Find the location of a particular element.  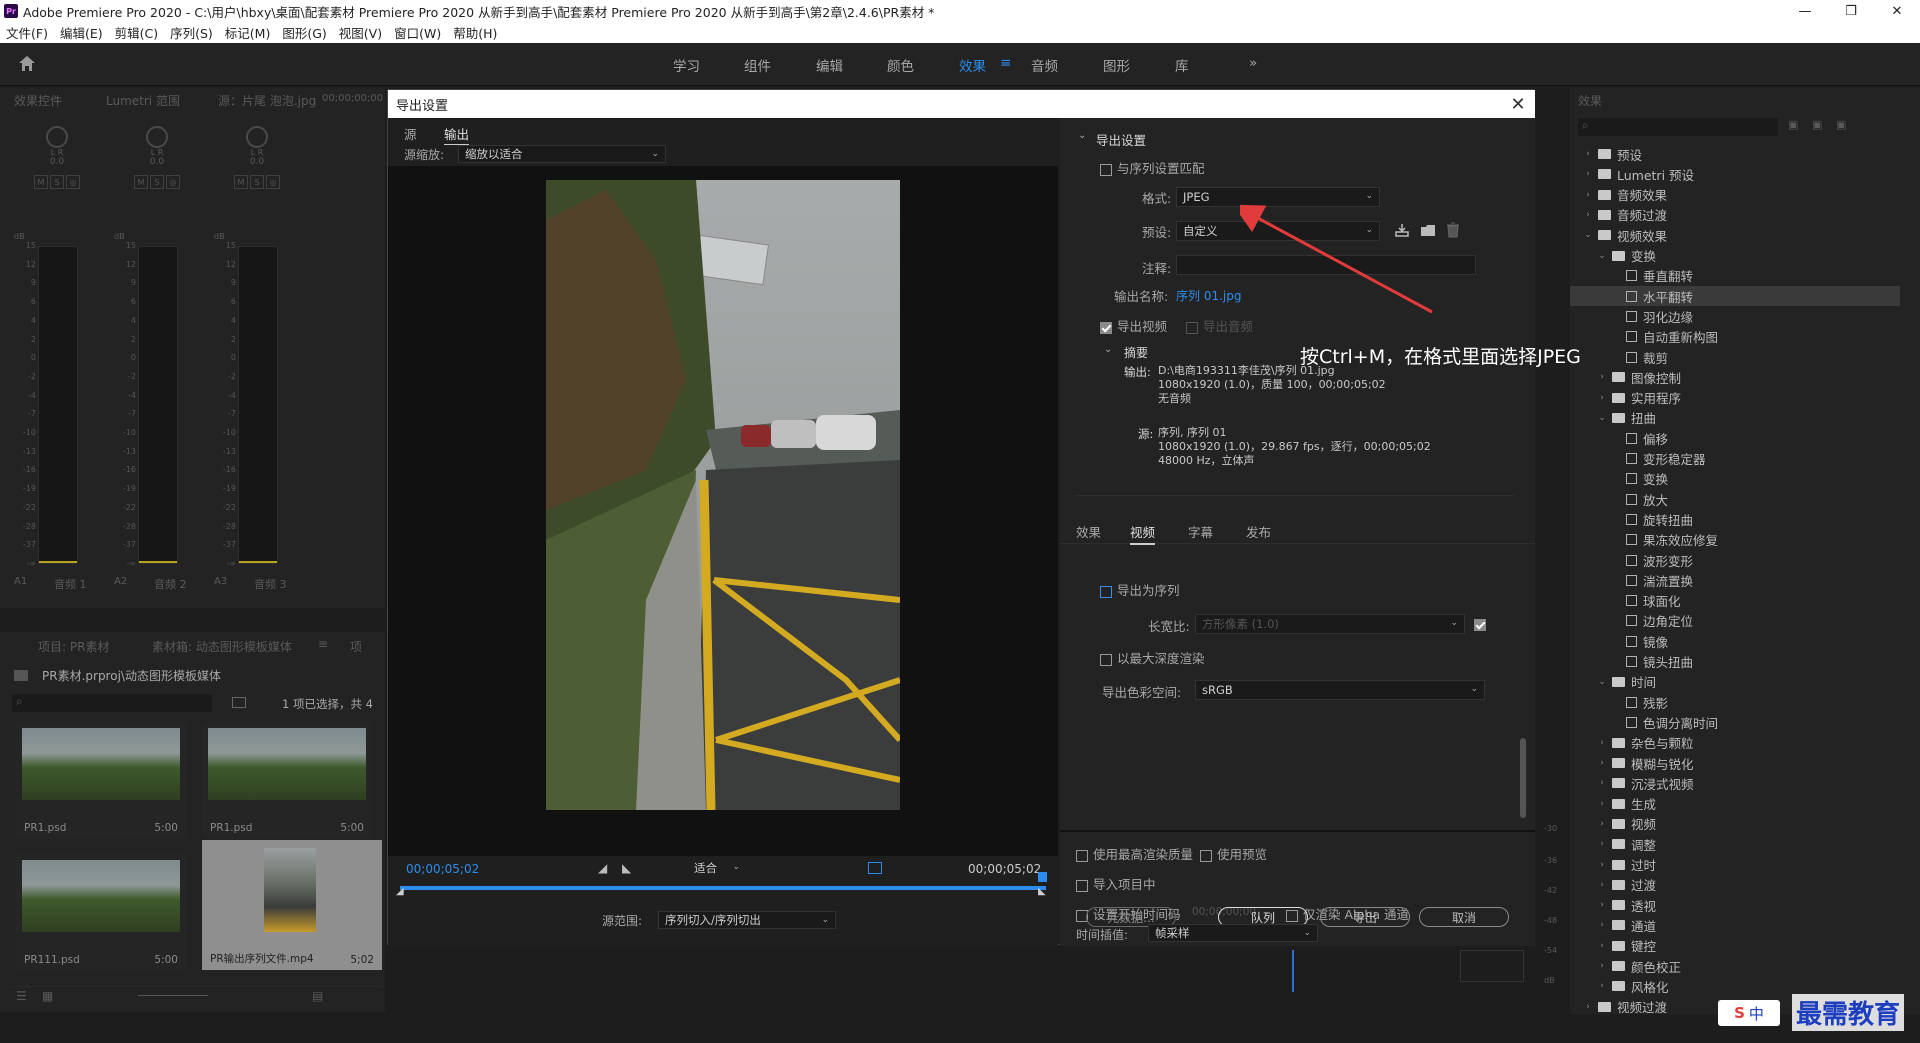

dialog-close-button: ✕ is located at coordinates (1518, 104).